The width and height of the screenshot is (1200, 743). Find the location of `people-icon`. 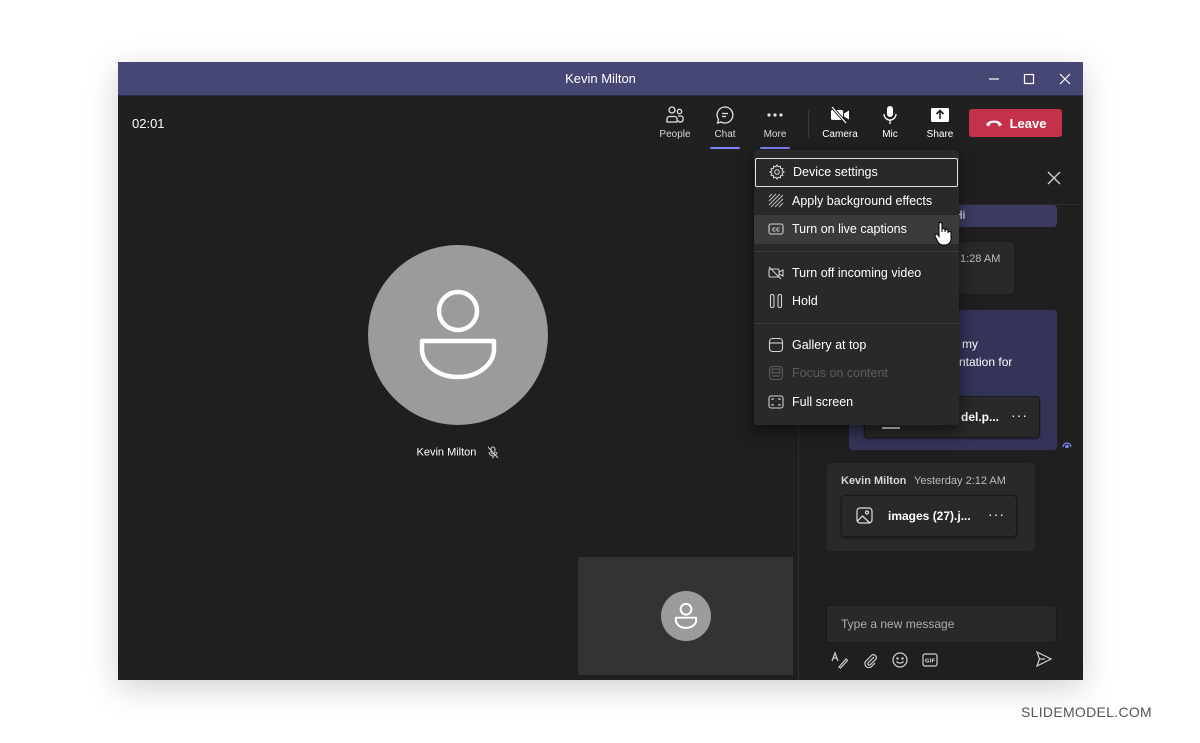

people-icon is located at coordinates (675, 115).